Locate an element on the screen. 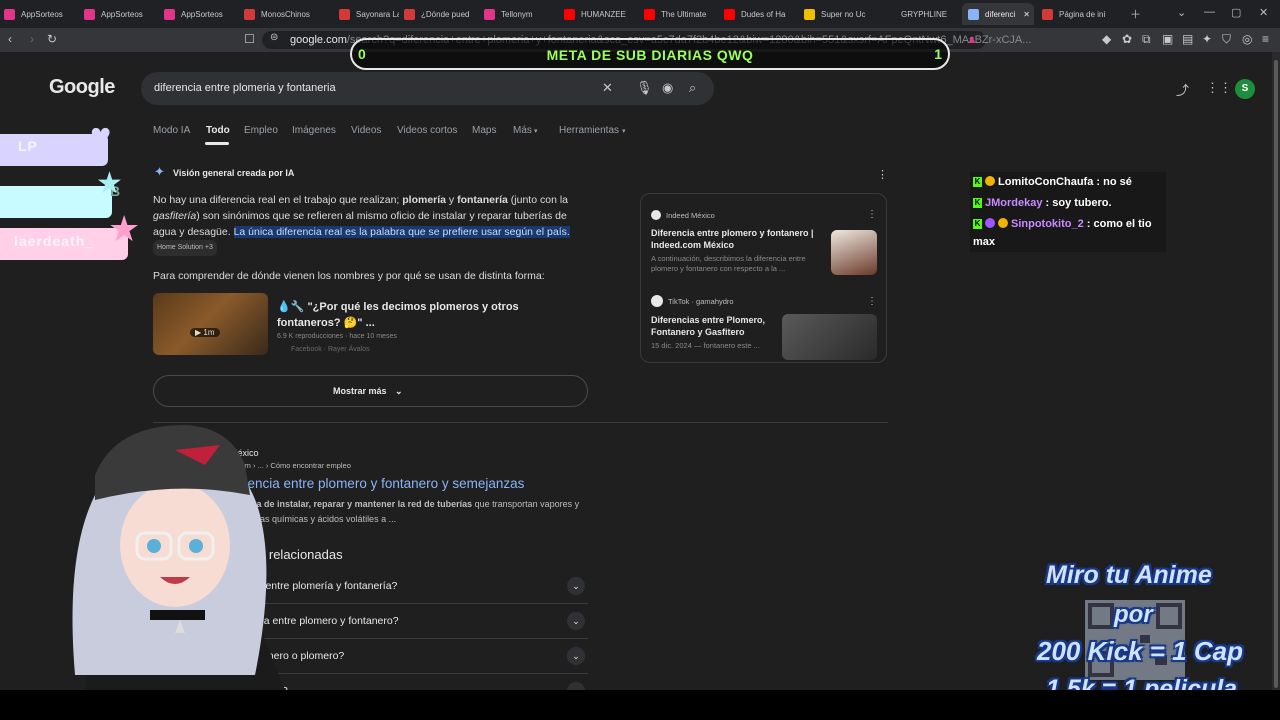  bookmark-icon: ☐ is located at coordinates (249, 39).